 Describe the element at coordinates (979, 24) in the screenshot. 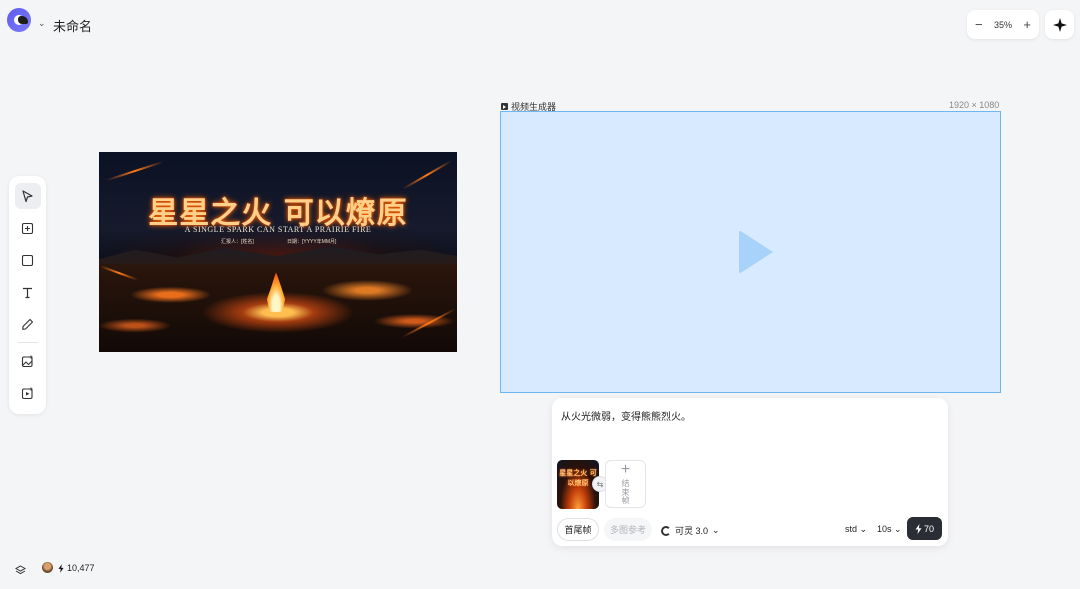

I see `zoom-out-button: −` at that location.